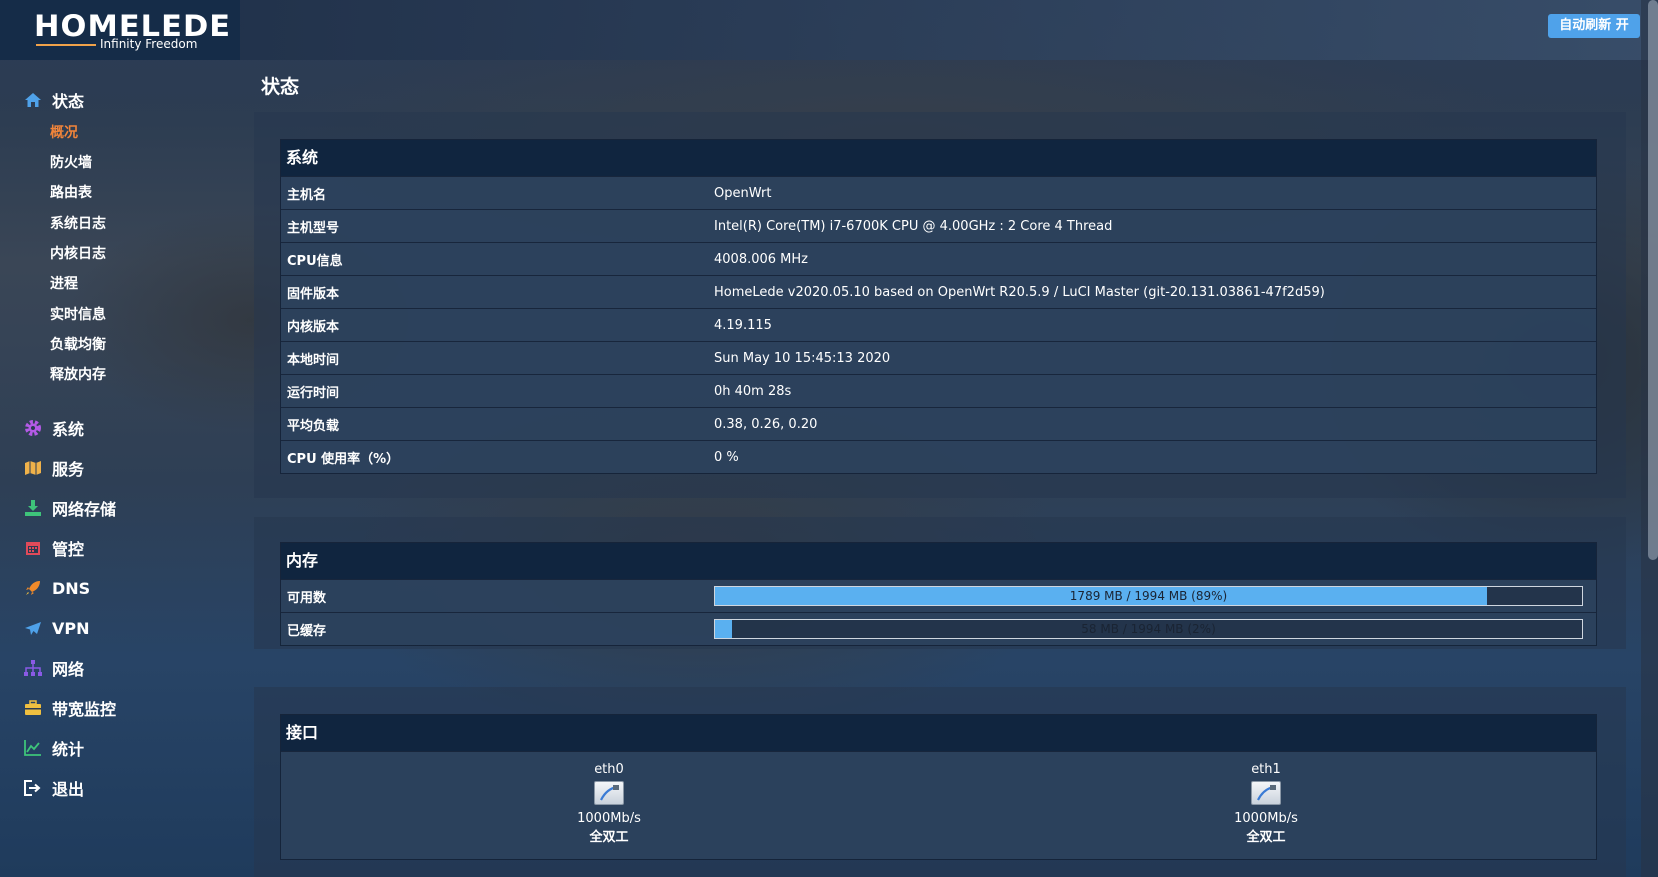 Image resolution: width=1658 pixels, height=877 pixels. I want to click on row-key: 可用数, so click(307, 598).